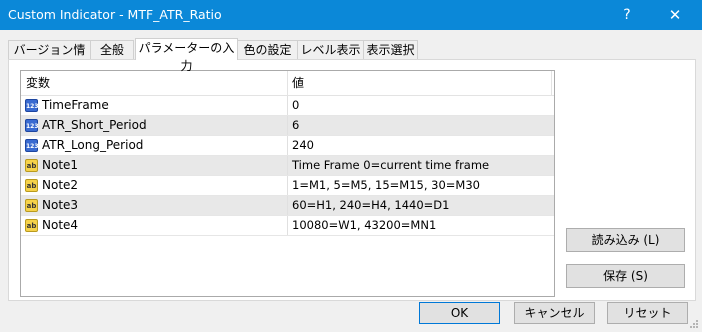 The height and width of the screenshot is (332, 702). What do you see at coordinates (186, 55) in the screenshot?
I see `tab-input-parameters: パラメーターの入力` at bounding box center [186, 55].